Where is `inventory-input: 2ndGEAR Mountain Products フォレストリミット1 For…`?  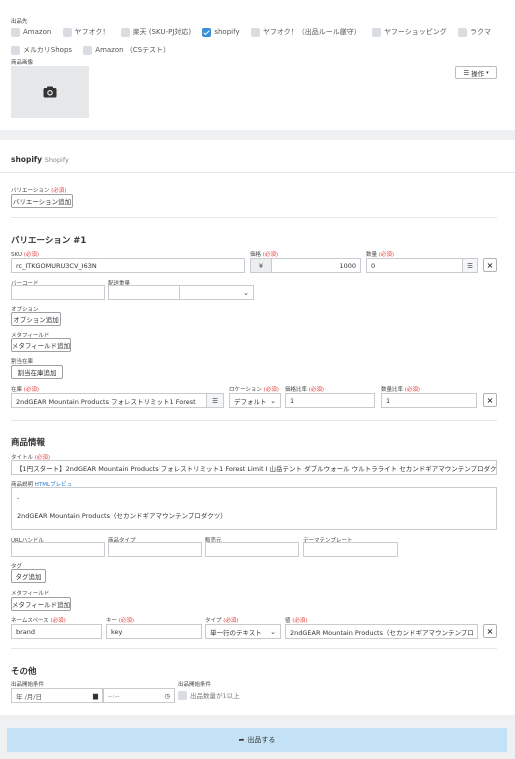 inventory-input: 2ndGEAR Mountain Products フォレストリミット1 For… is located at coordinates (109, 400).